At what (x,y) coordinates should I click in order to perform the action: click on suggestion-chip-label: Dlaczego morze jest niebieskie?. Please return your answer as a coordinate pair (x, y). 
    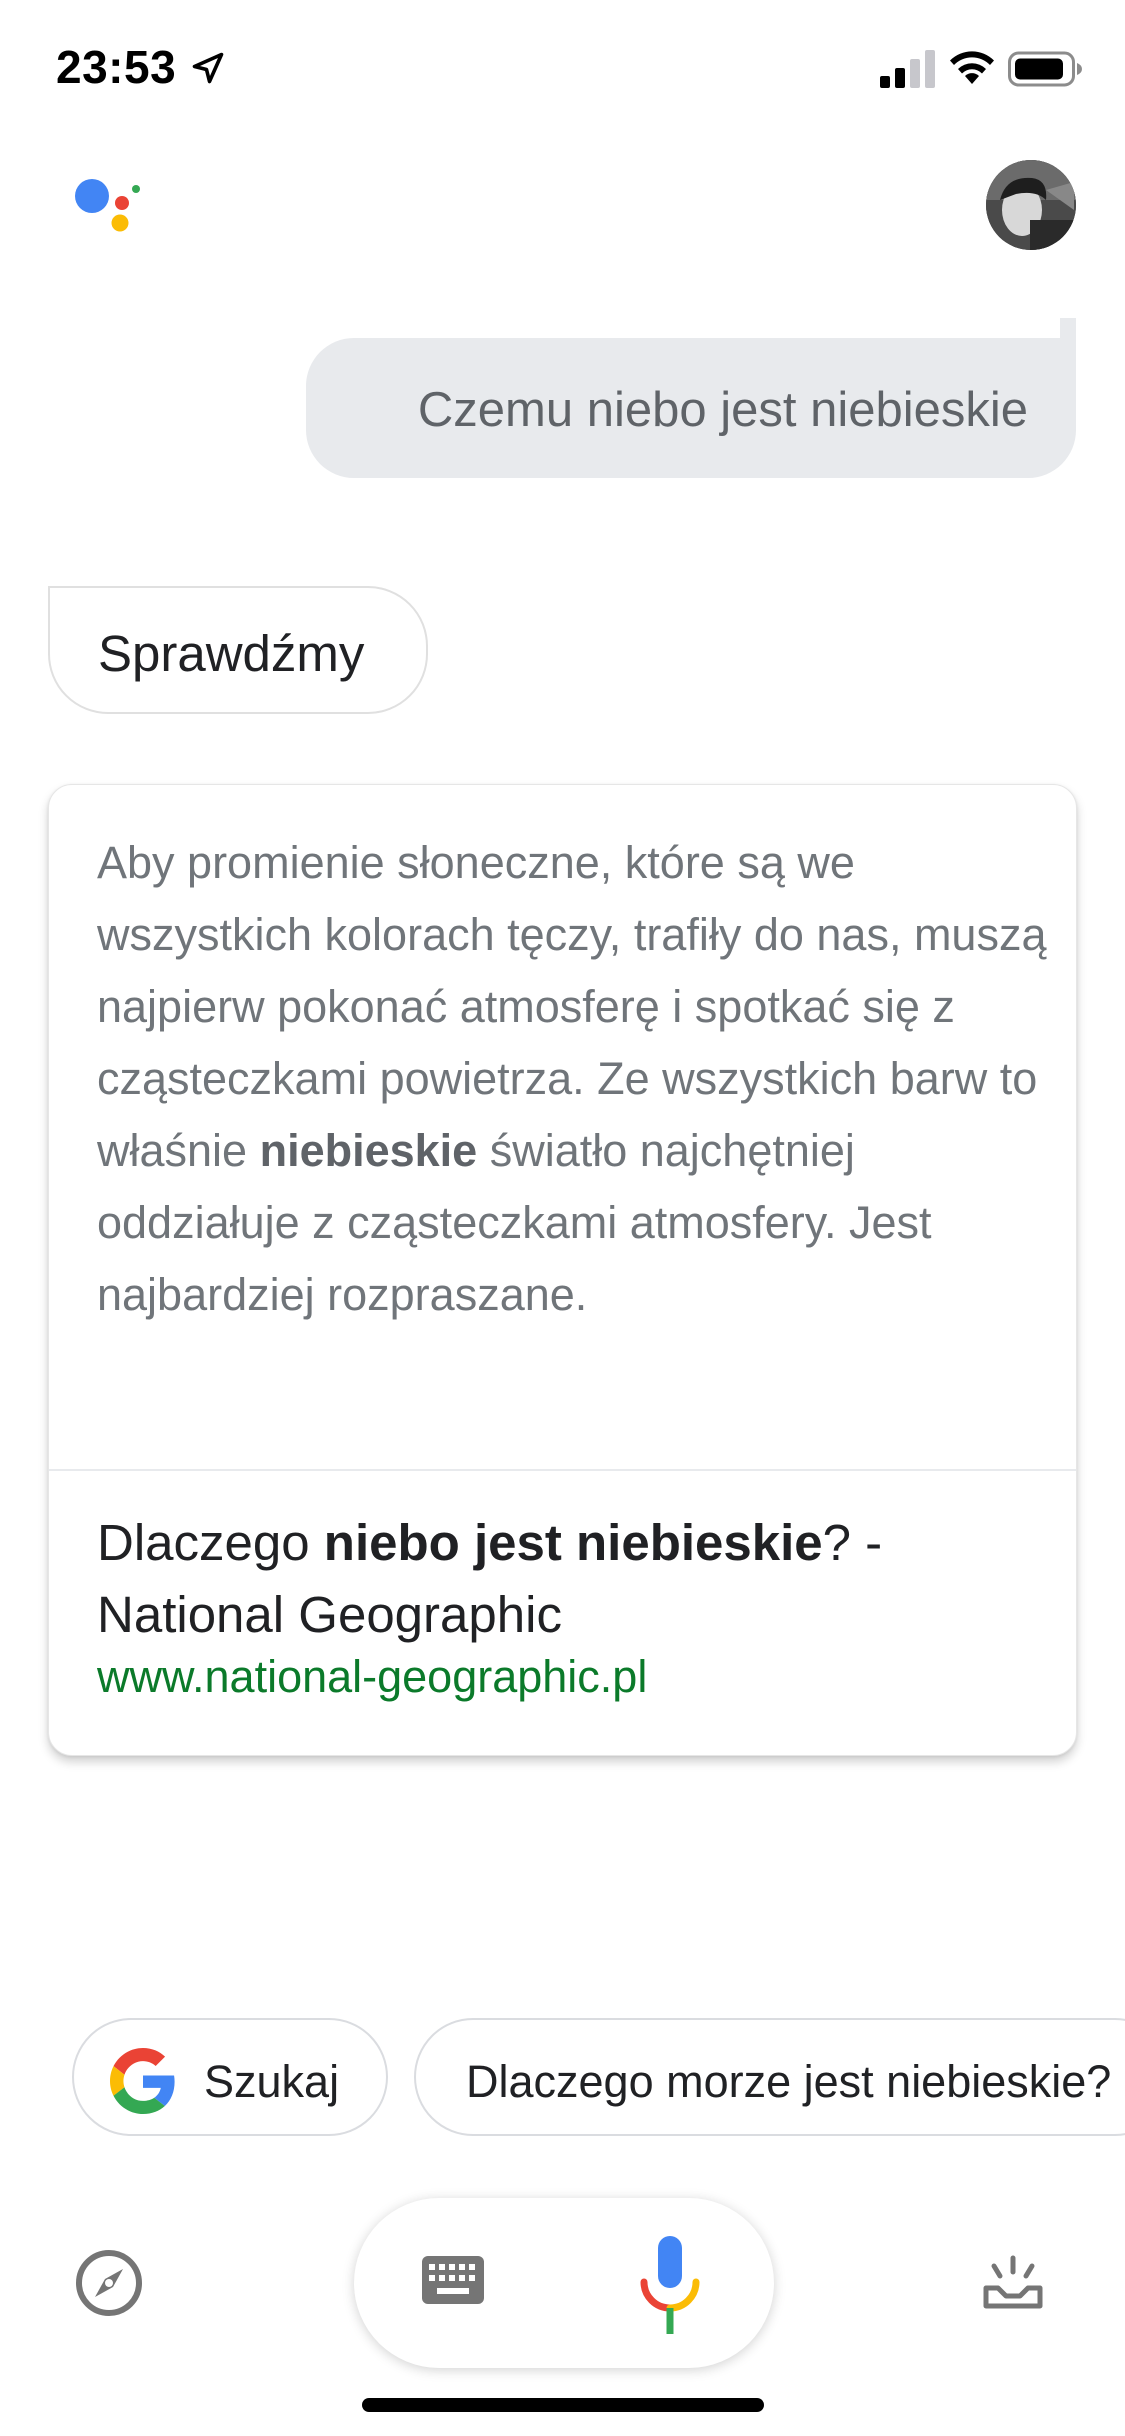
    Looking at the image, I should click on (789, 2081).